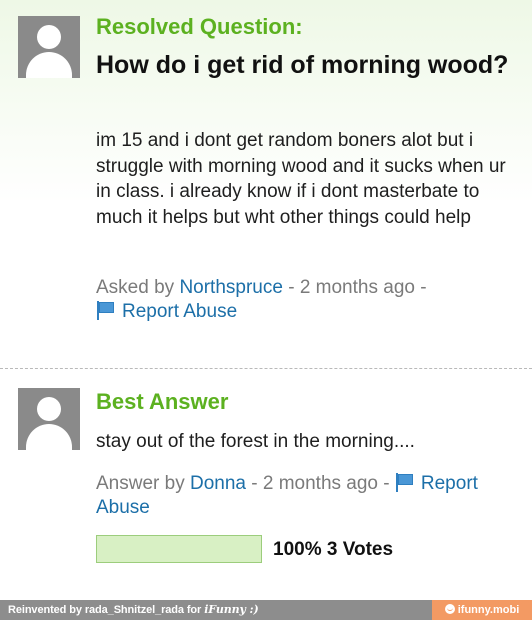 This screenshot has height=620, width=532. What do you see at coordinates (180, 311) in the screenshot?
I see `report-abuse-label: Report Abuse` at bounding box center [180, 311].